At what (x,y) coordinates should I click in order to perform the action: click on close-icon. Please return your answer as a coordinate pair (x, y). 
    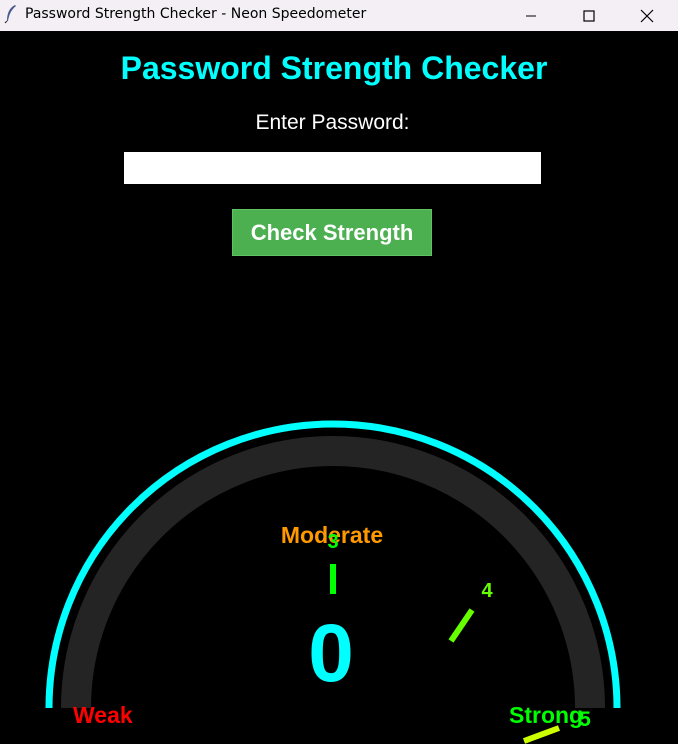
    Looking at the image, I should click on (647, 15).